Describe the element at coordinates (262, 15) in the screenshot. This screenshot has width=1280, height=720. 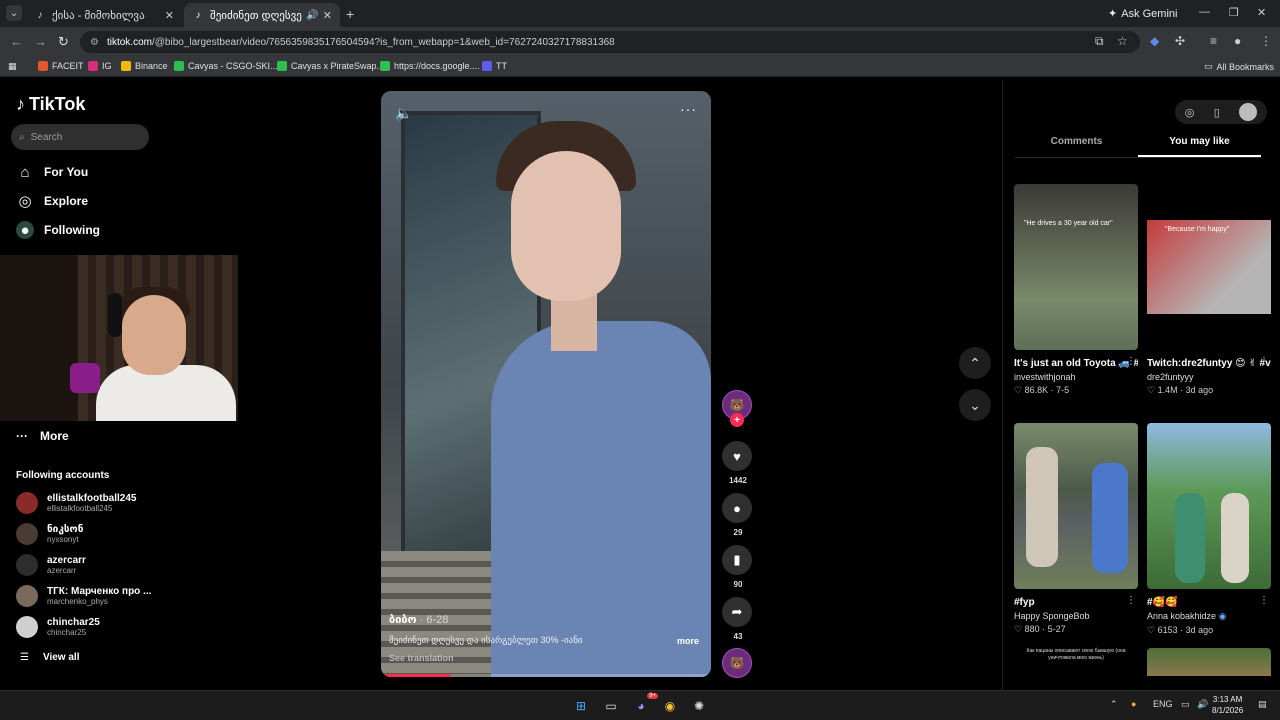
I see `browser-tab-active: ♪ შეიძინეთ დღესვე და ისარ 🔊 ✕` at that location.